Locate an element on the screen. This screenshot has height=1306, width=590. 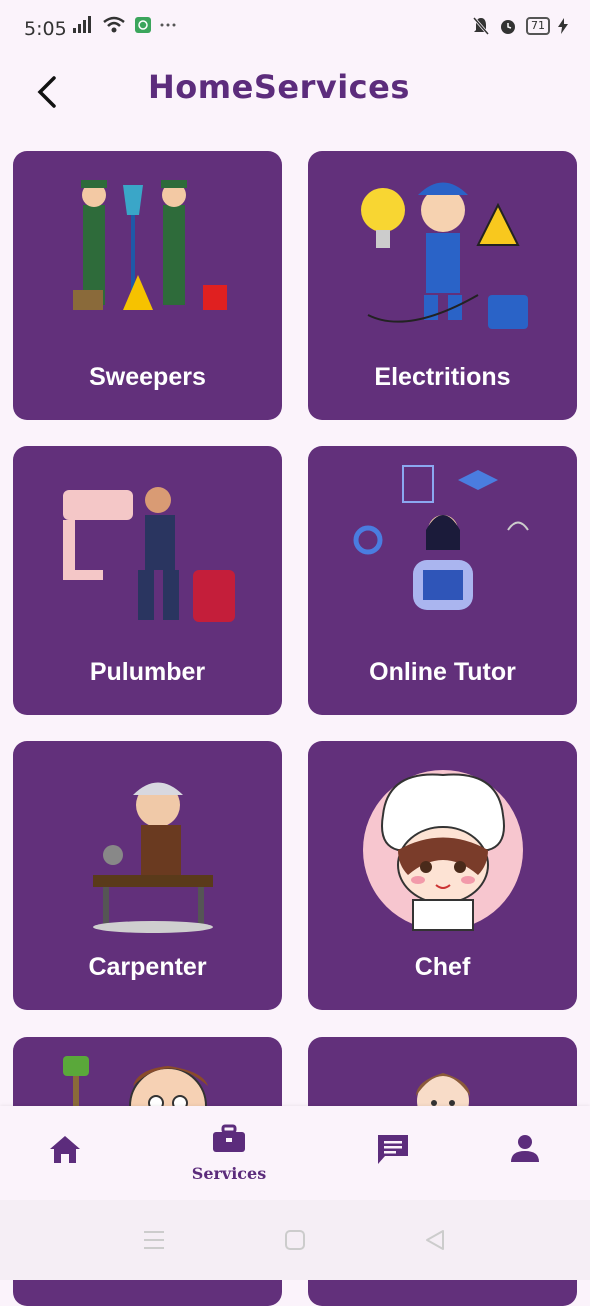
wifi-icon is located at coordinates (114, 24).